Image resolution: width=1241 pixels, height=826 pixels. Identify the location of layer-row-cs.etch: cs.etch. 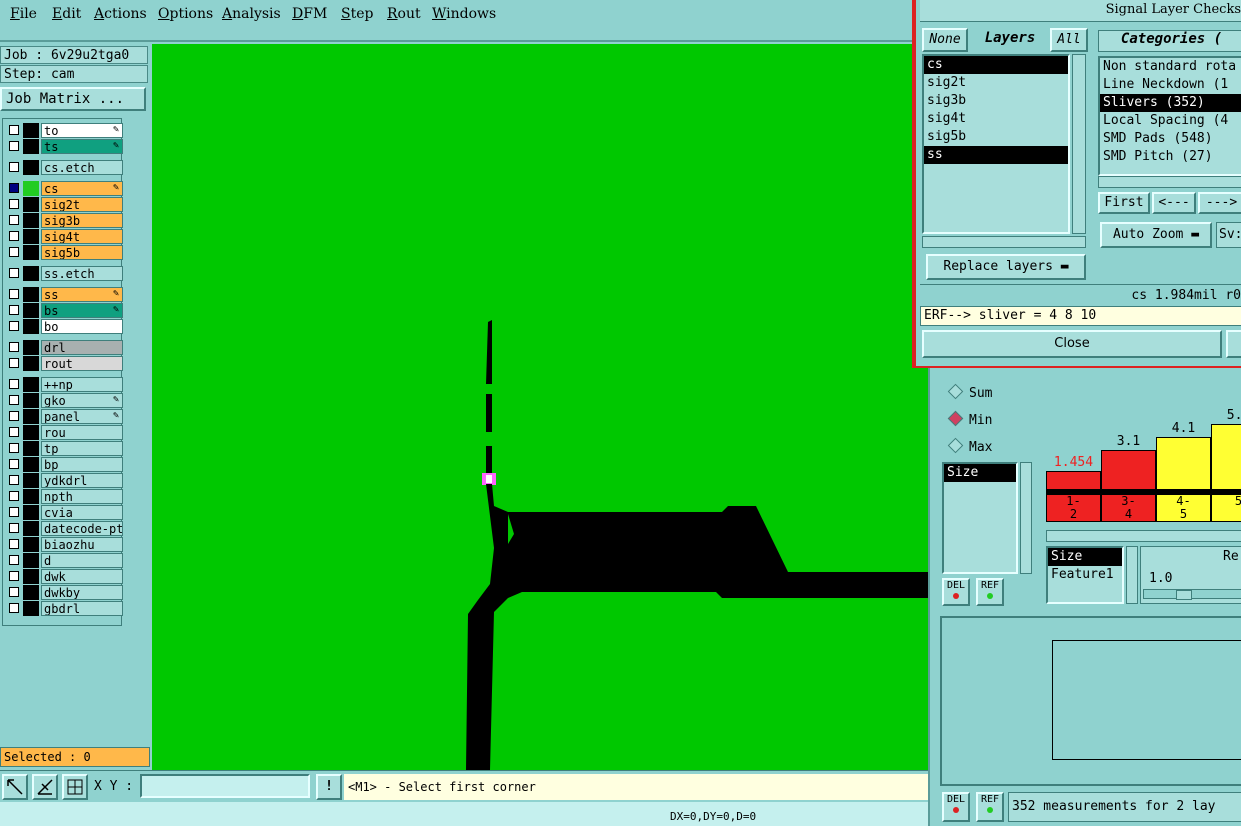
(64, 167).